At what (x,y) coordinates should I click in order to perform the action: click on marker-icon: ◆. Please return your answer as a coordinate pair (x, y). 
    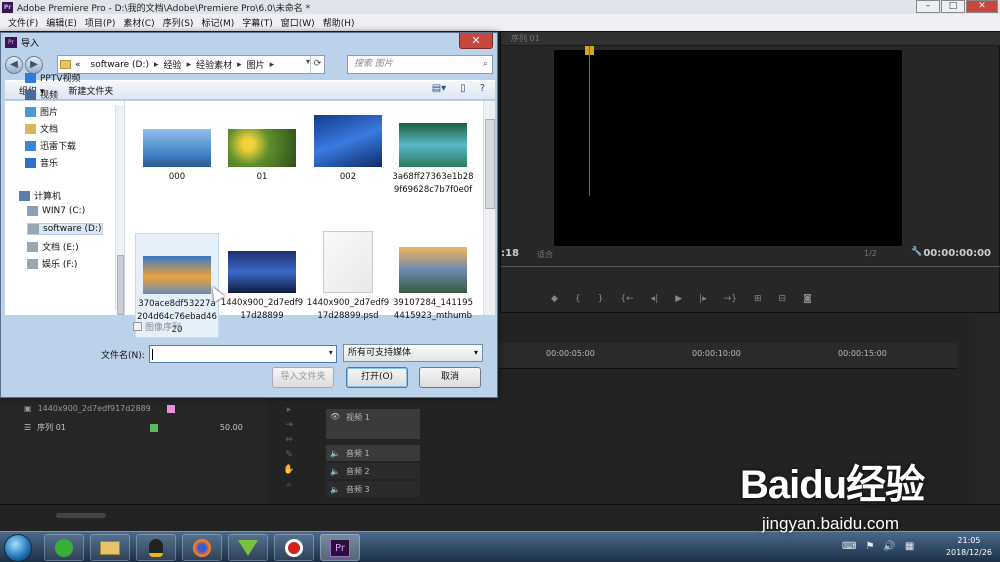
    Looking at the image, I should click on (554, 299).